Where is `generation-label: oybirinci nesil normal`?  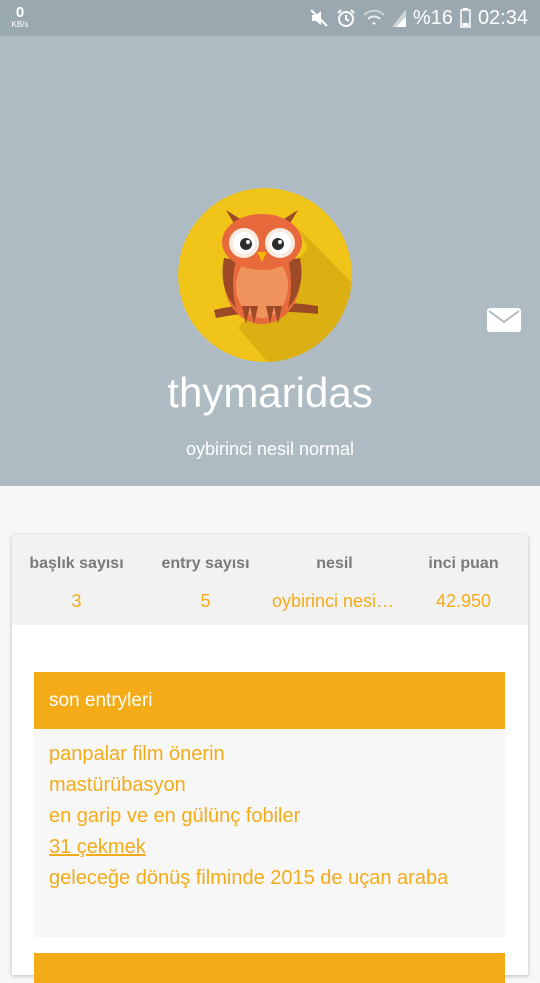 generation-label: oybirinci nesil normal is located at coordinates (270, 449).